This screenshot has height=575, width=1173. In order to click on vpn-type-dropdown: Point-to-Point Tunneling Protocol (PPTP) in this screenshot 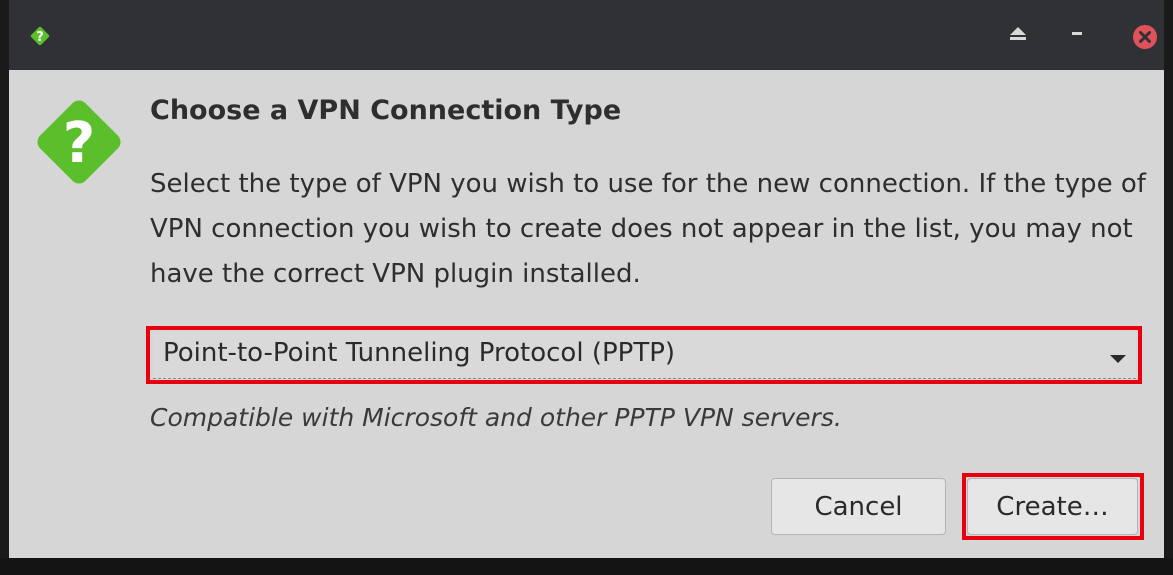, I will do `click(644, 355)`.